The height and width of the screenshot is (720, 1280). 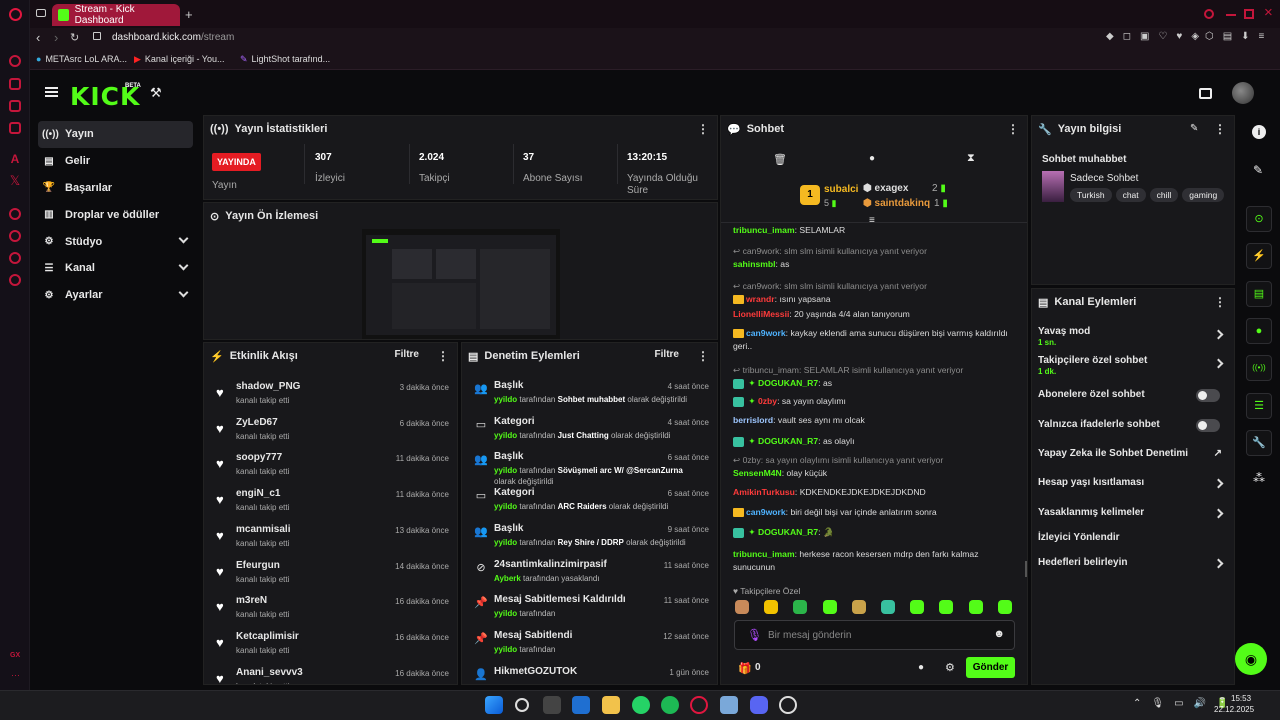 I want to click on activity-item: ♥ m3reN kanalı takip etti 16 dakika önce, so click(x=331, y=612).